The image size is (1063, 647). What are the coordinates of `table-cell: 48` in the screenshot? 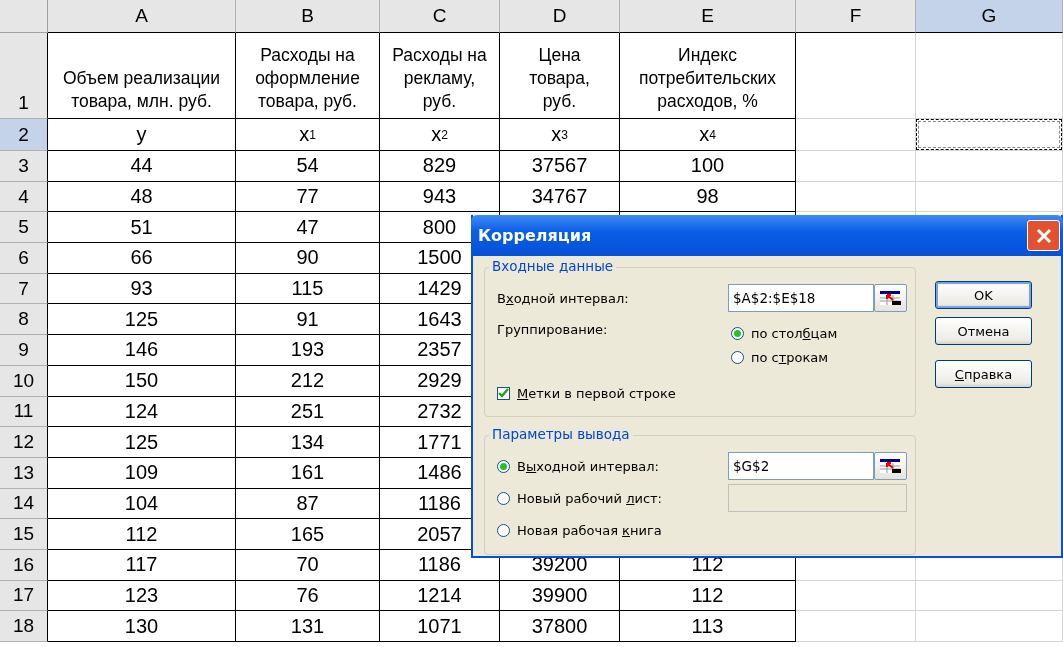 It's located at (142, 197).